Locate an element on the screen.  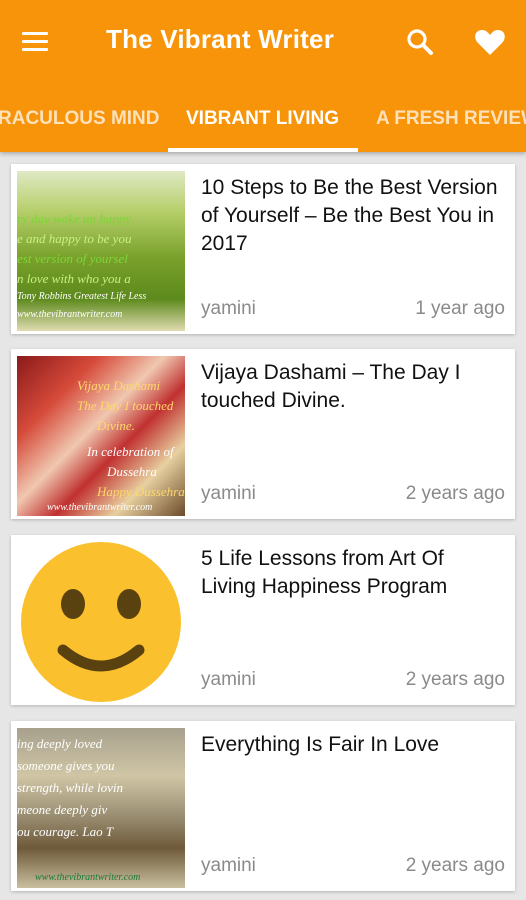
search-icon is located at coordinates (420, 42).